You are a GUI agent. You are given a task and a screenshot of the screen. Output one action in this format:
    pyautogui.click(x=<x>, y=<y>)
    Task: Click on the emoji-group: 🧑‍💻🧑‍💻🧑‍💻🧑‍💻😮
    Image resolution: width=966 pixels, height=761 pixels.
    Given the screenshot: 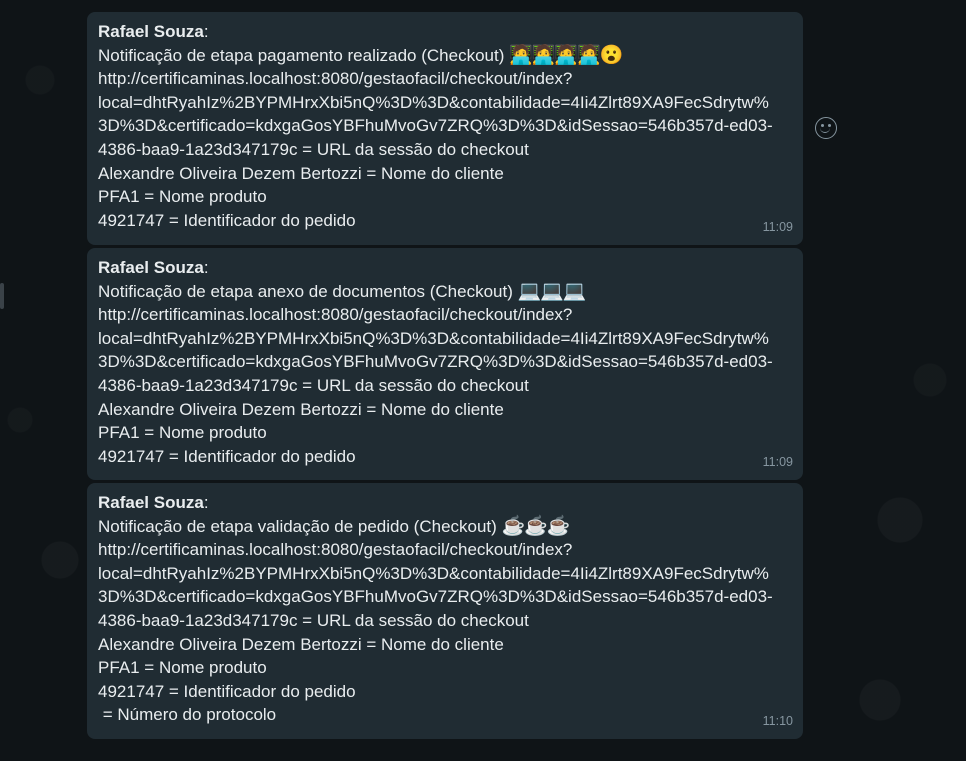 What is the action you would take?
    pyautogui.click(x=566, y=55)
    